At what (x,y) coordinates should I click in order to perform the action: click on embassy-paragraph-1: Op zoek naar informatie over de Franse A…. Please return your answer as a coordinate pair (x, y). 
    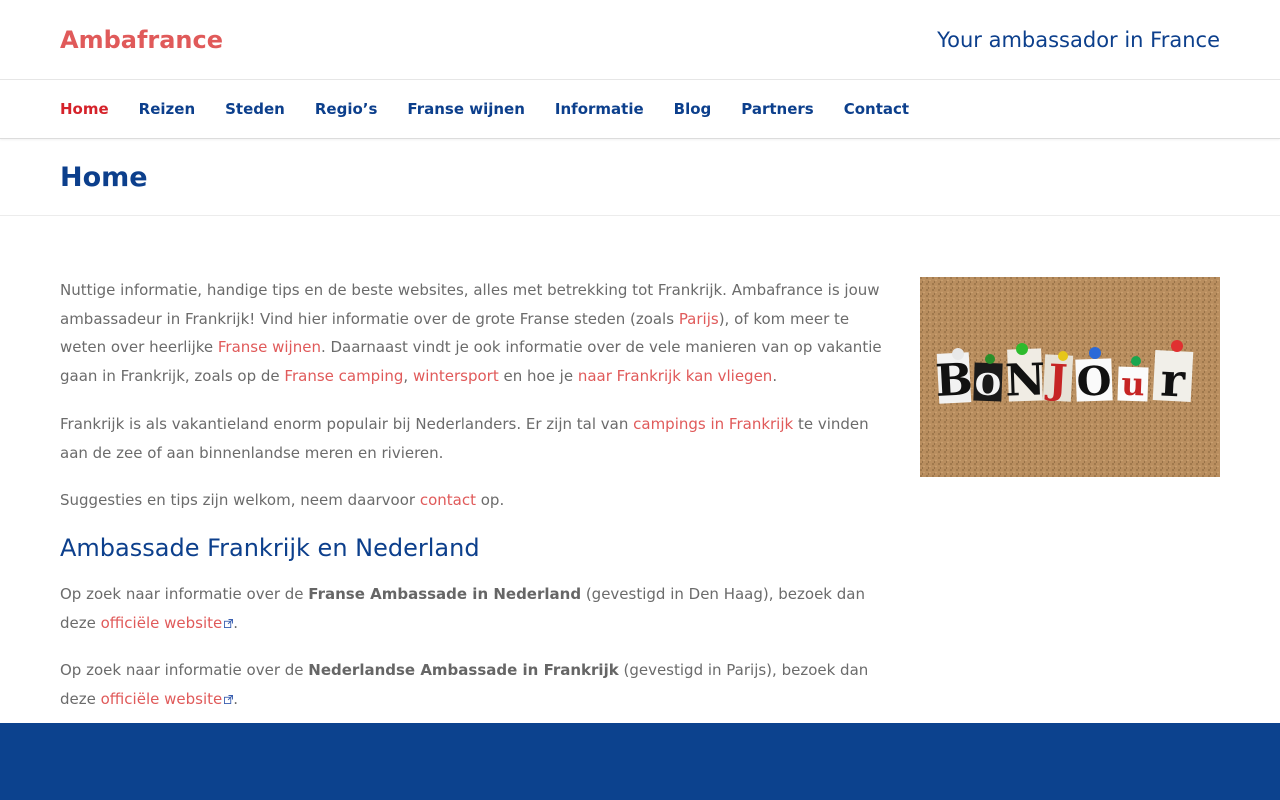
    Looking at the image, I should click on (476, 608).